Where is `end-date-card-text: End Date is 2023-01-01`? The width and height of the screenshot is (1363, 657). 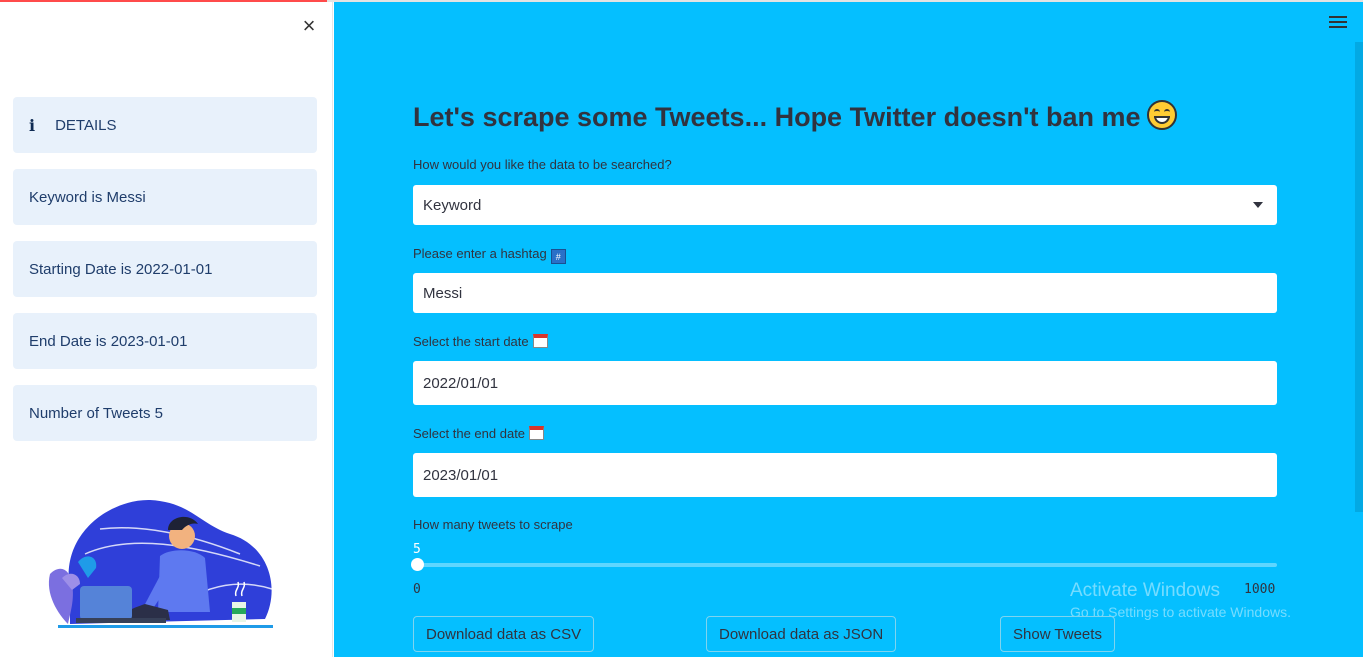
end-date-card-text: End Date is 2023-01-01 is located at coordinates (108, 341).